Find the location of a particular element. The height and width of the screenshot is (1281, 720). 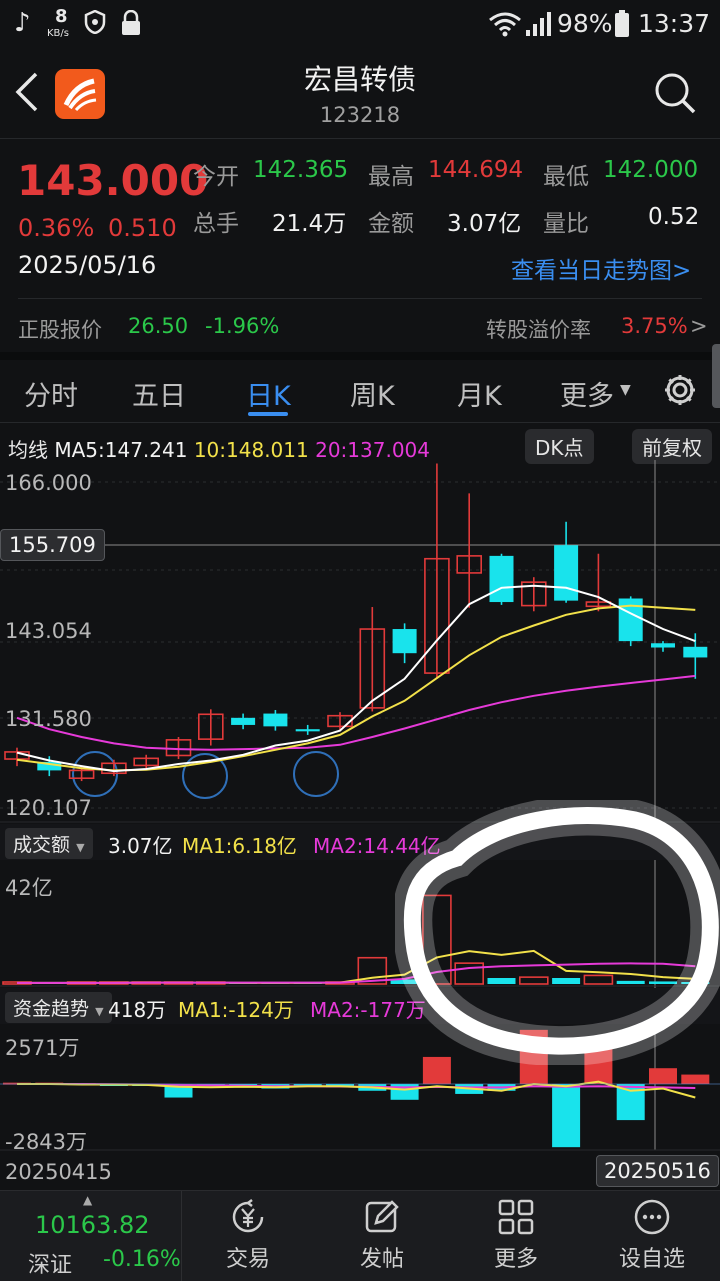

tab-weekly-k: 周K is located at coordinates (372, 393).